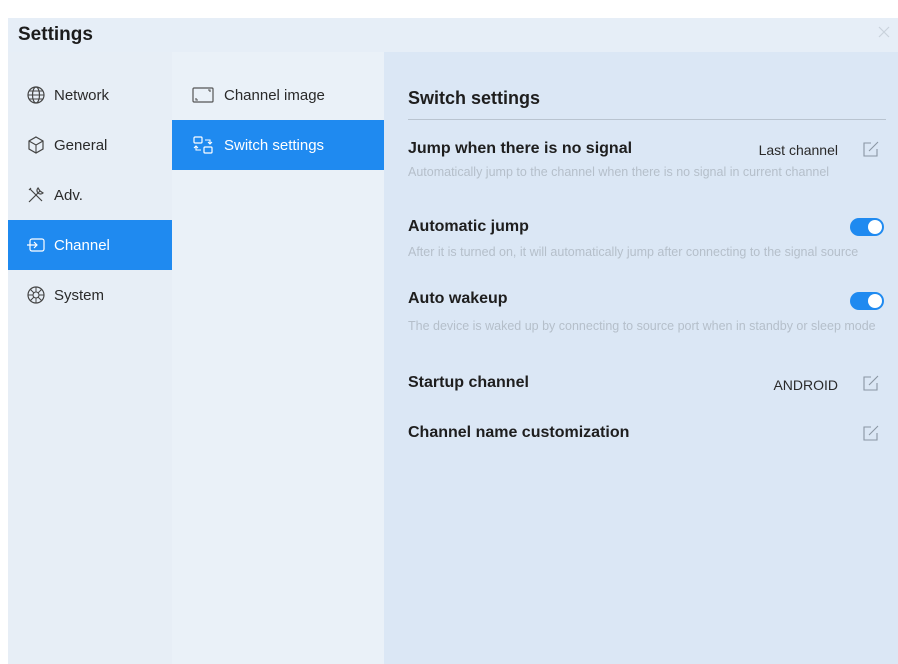 The width and height of the screenshot is (898, 664). What do you see at coordinates (867, 227) in the screenshot?
I see `automatic-jump-toggle` at bounding box center [867, 227].